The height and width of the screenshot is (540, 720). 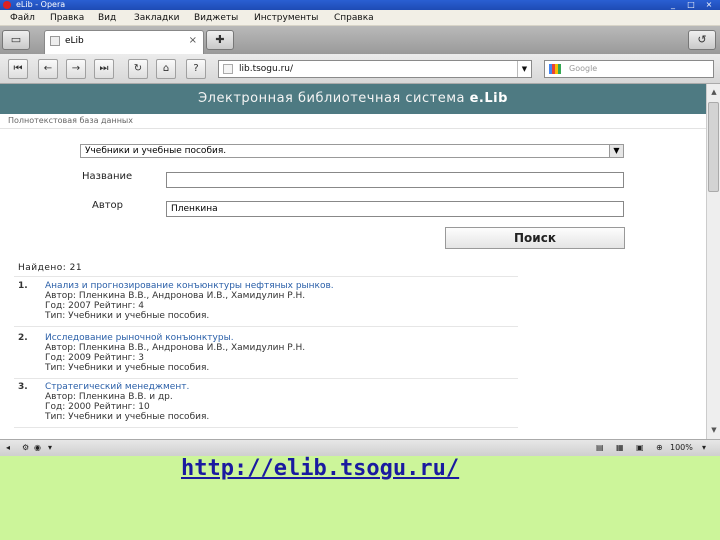 I want to click on close-tab-icon: ×, so click(x=193, y=41).